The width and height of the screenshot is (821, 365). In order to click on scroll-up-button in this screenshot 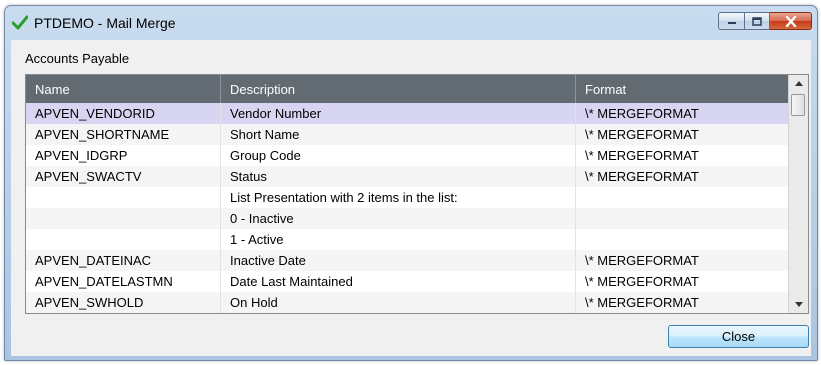, I will do `click(798, 83)`.